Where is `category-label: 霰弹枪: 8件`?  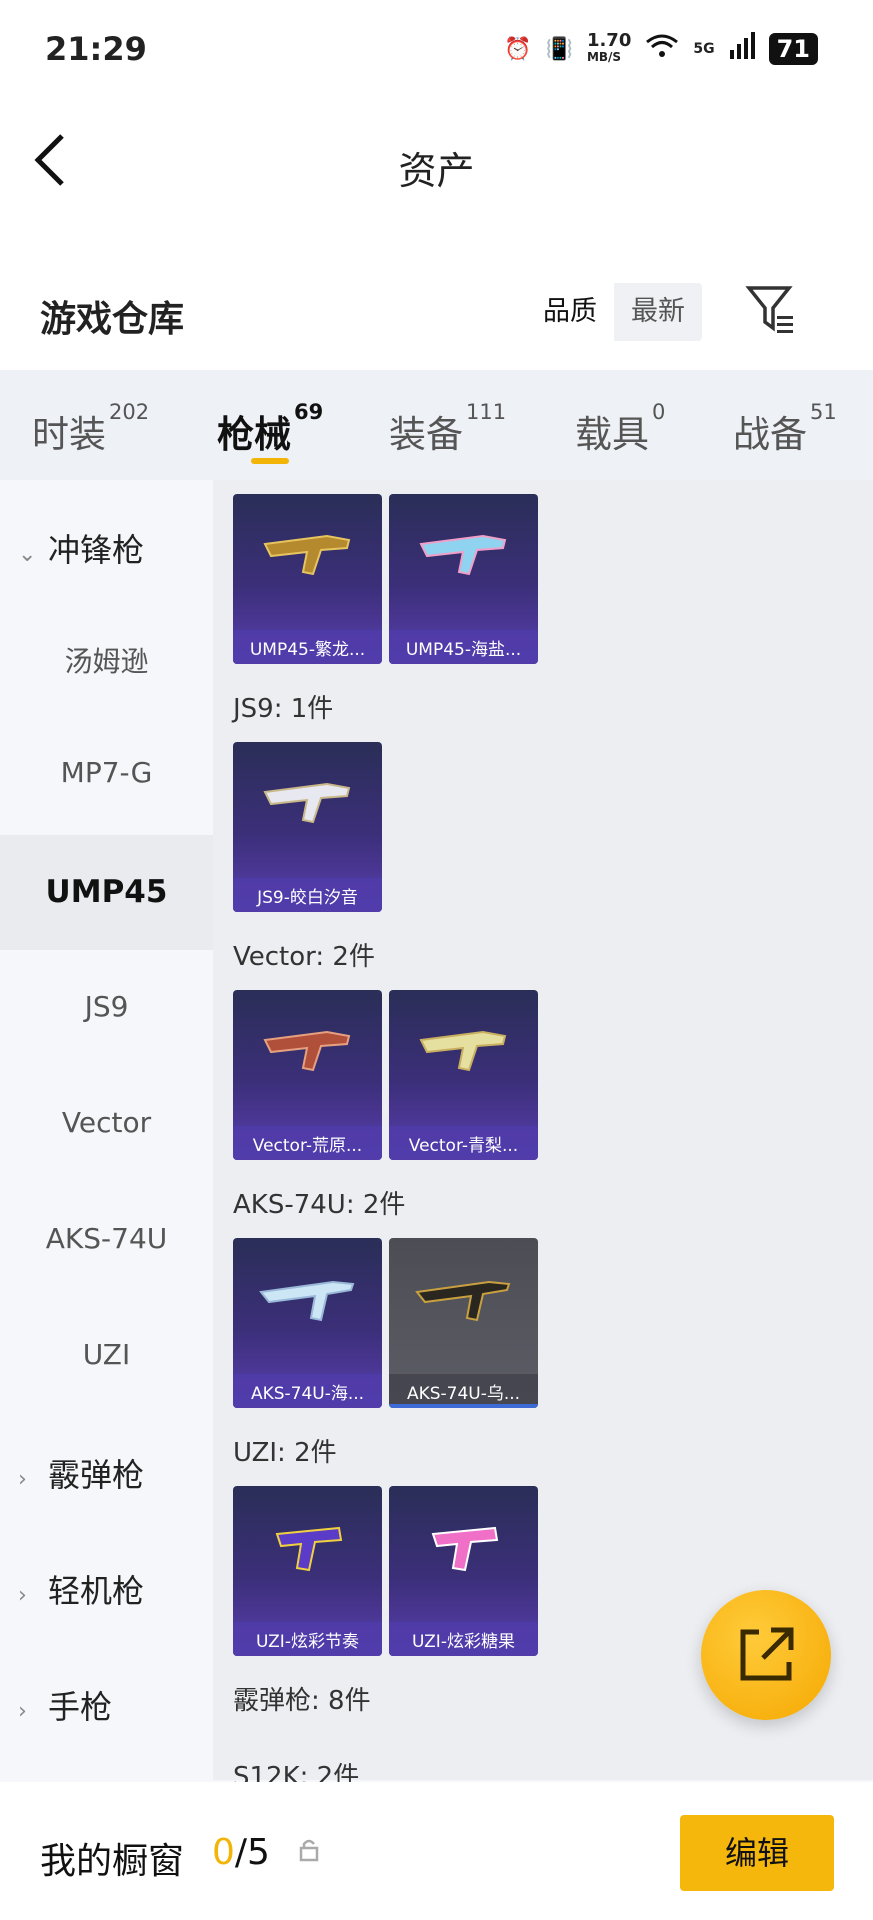
category-label: 霰弹枪: 8件 is located at coordinates (302, 1701).